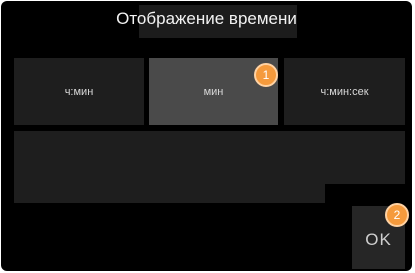 Image resolution: width=415 pixels, height=273 pixels. Describe the element at coordinates (378, 239) in the screenshot. I see `ok-label: OK` at that location.